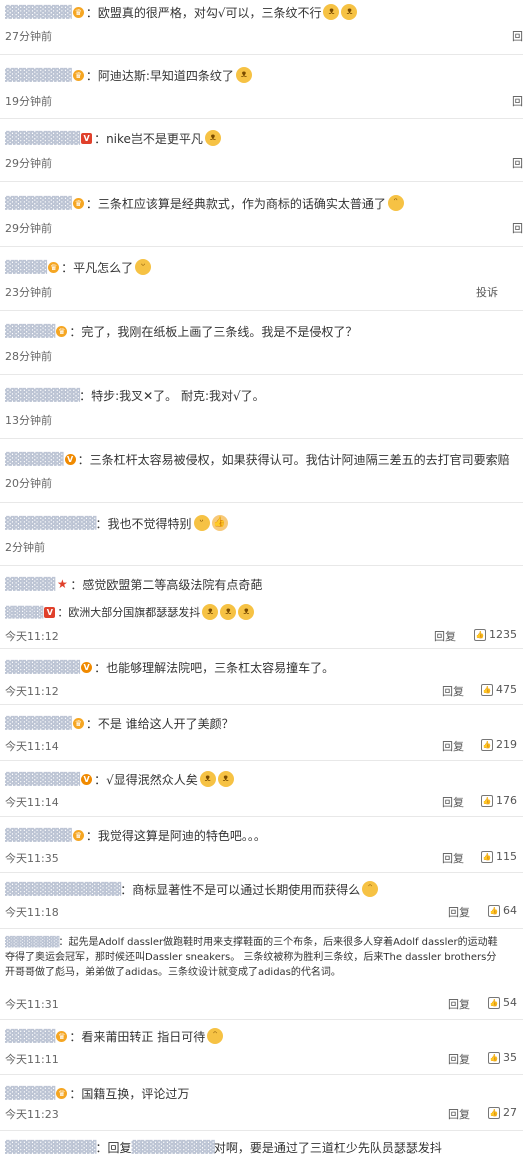 This screenshot has width=523, height=1162. What do you see at coordinates (28, 228) in the screenshot?
I see `timestamp: 29分钟前` at bounding box center [28, 228].